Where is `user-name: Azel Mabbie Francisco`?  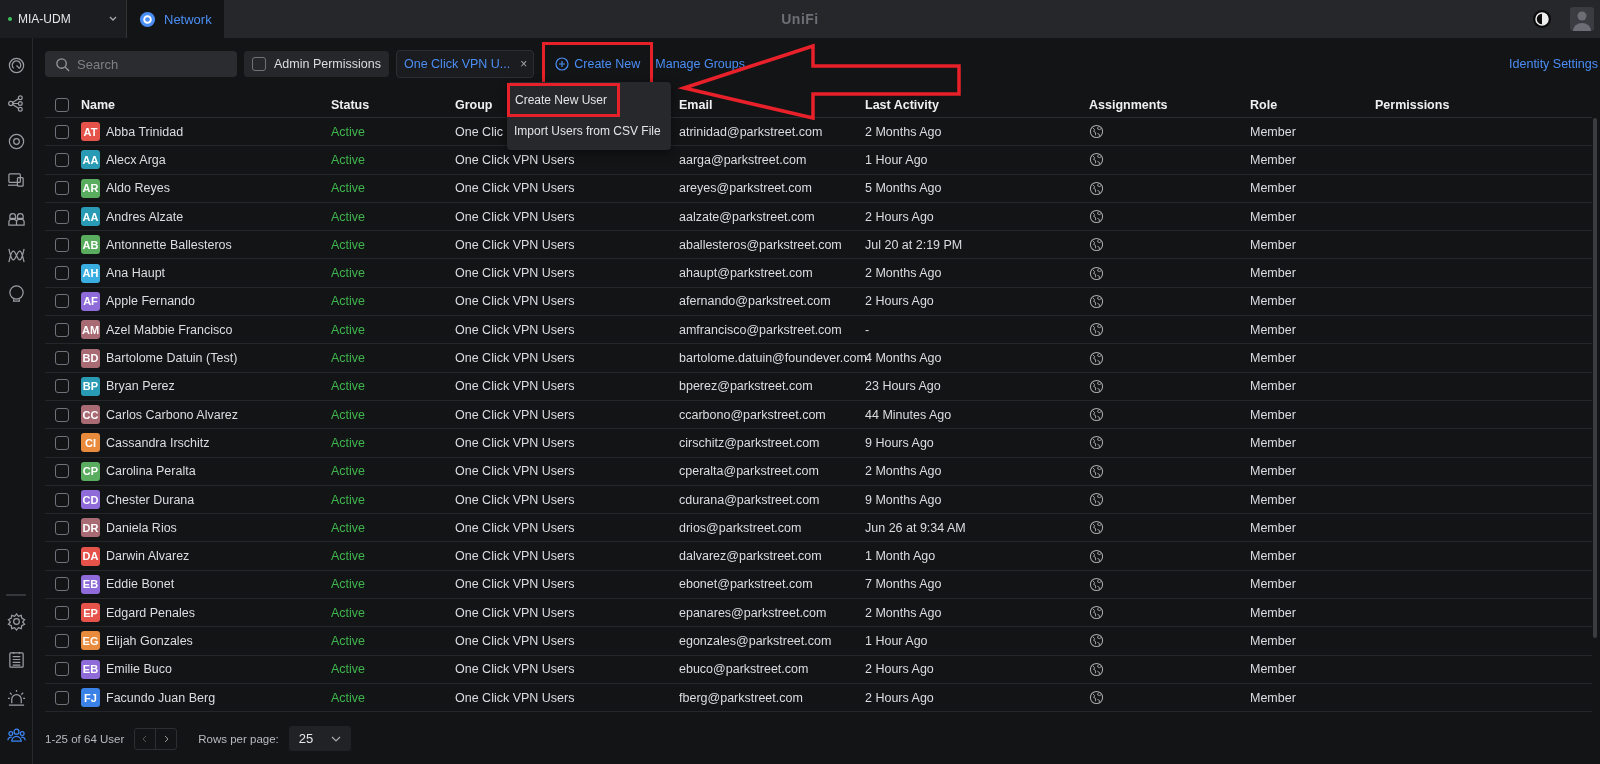
user-name: Azel Mabbie Francisco is located at coordinates (169, 329).